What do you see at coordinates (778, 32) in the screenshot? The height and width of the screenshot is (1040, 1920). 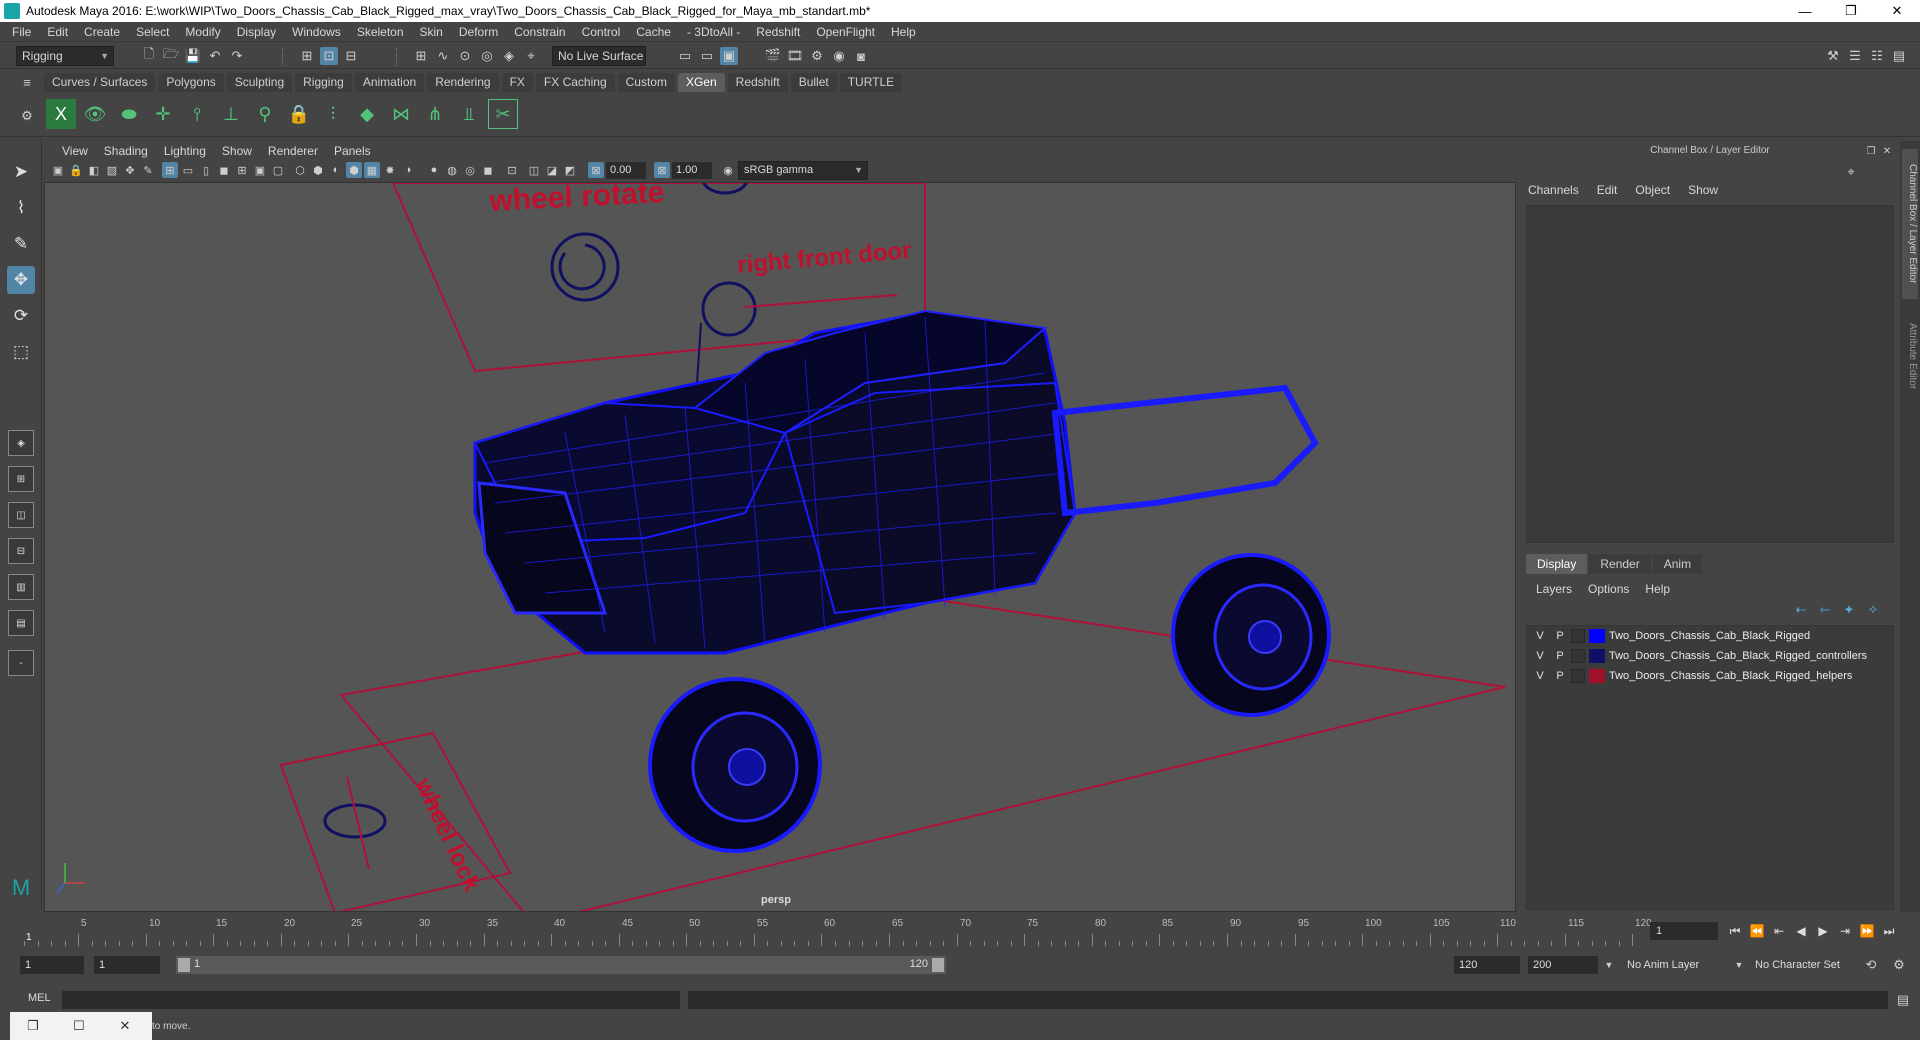 I see `menu-redshift: Redshift` at bounding box center [778, 32].